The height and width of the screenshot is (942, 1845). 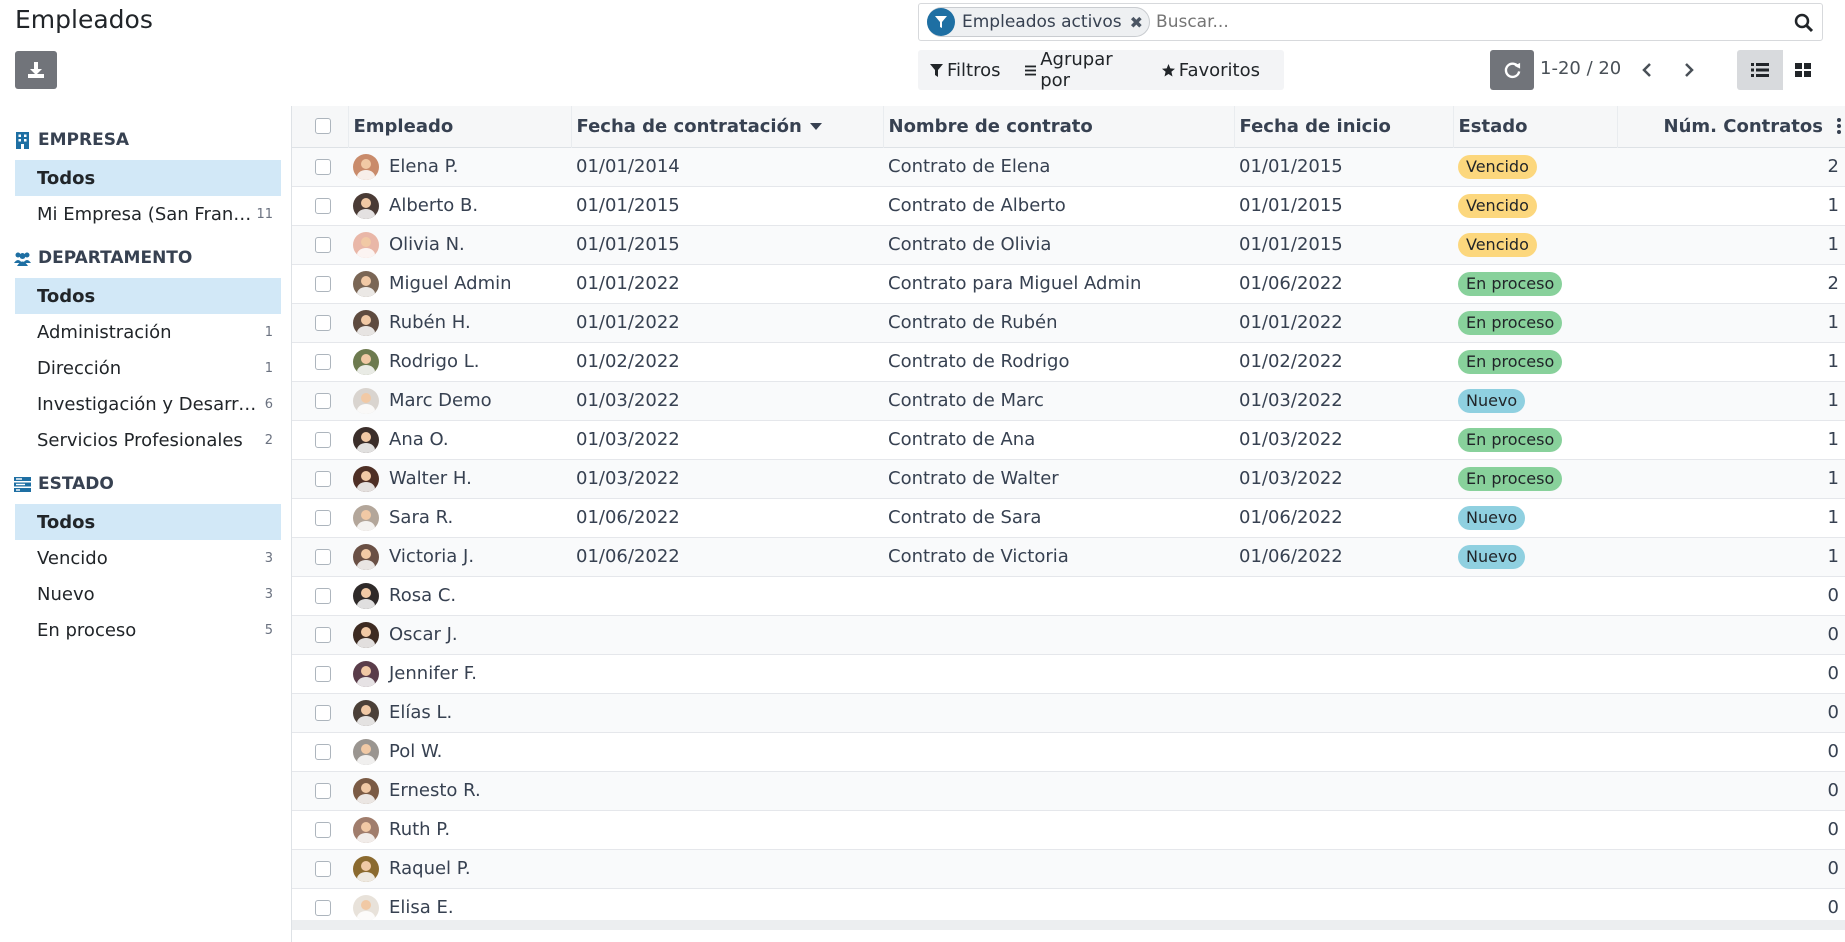 I want to click on employee-cell: Rodrigo L., so click(x=459, y=361).